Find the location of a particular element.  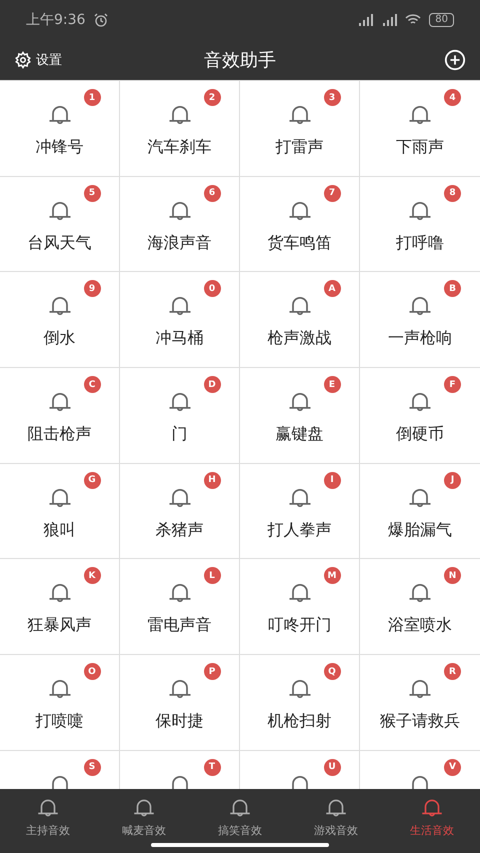

sound-tile: C 阻击枪声 is located at coordinates (60, 416).